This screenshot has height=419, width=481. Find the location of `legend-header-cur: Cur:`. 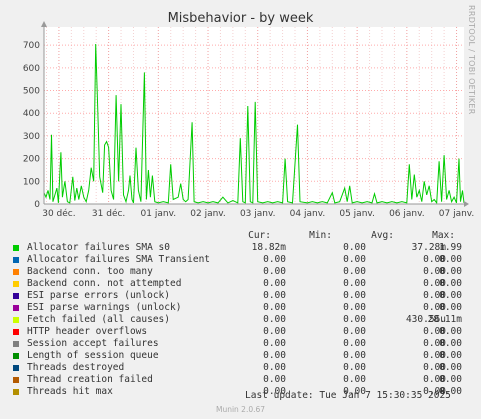

legend-header-cur: Cur: is located at coordinates (259, 235).